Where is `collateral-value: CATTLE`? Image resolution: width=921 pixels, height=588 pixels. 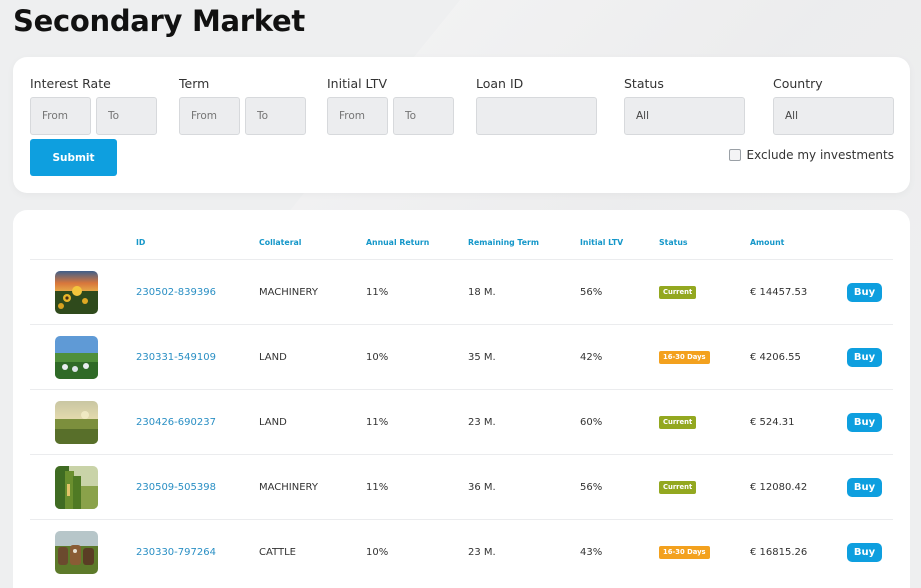 collateral-value: CATTLE is located at coordinates (277, 552).